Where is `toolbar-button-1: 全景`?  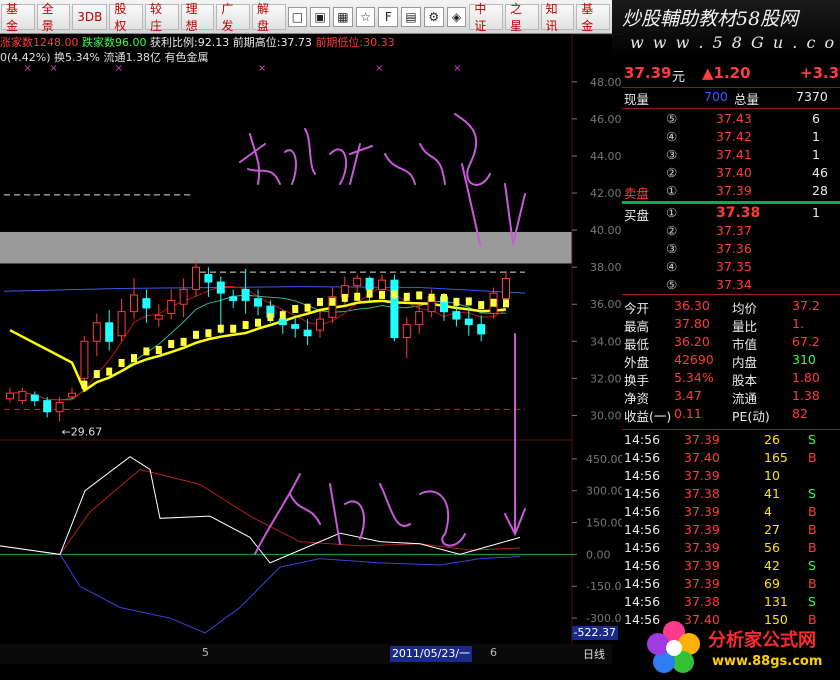
toolbar-button-1: 全景 is located at coordinates (53, 17).